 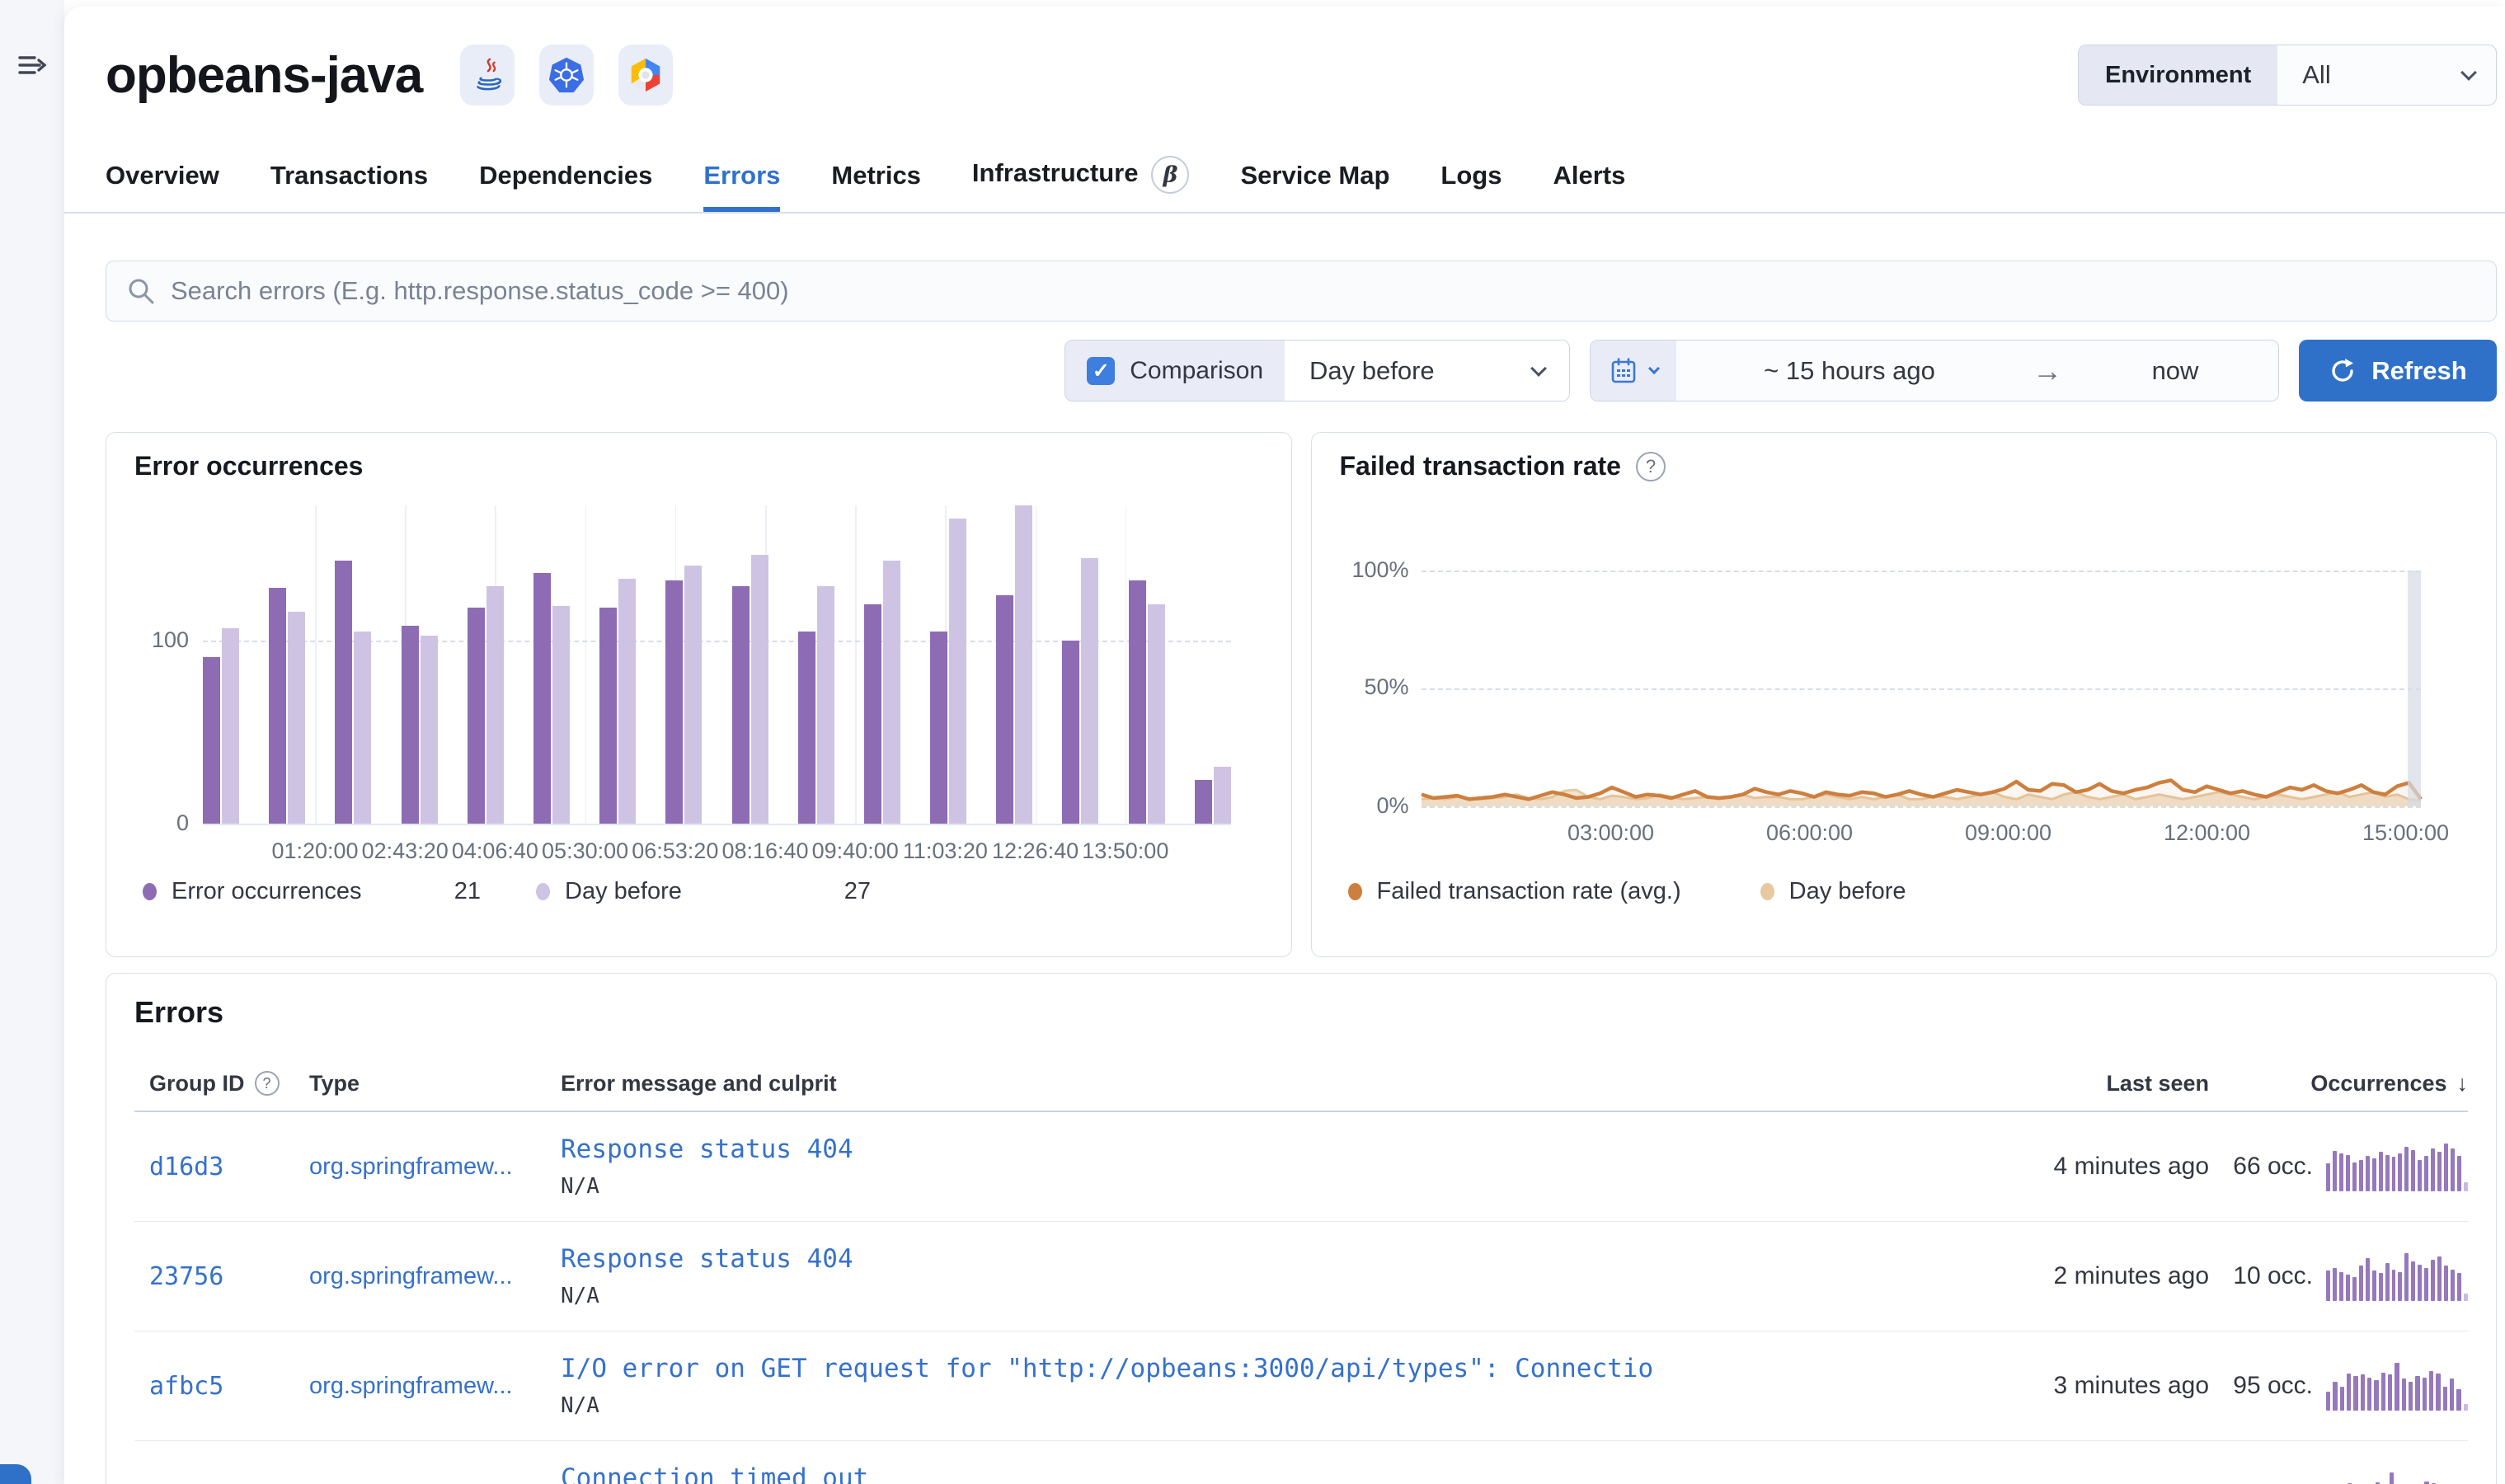 I want to click on tab-infrastructure: Infrastructure β, so click(x=1081, y=184).